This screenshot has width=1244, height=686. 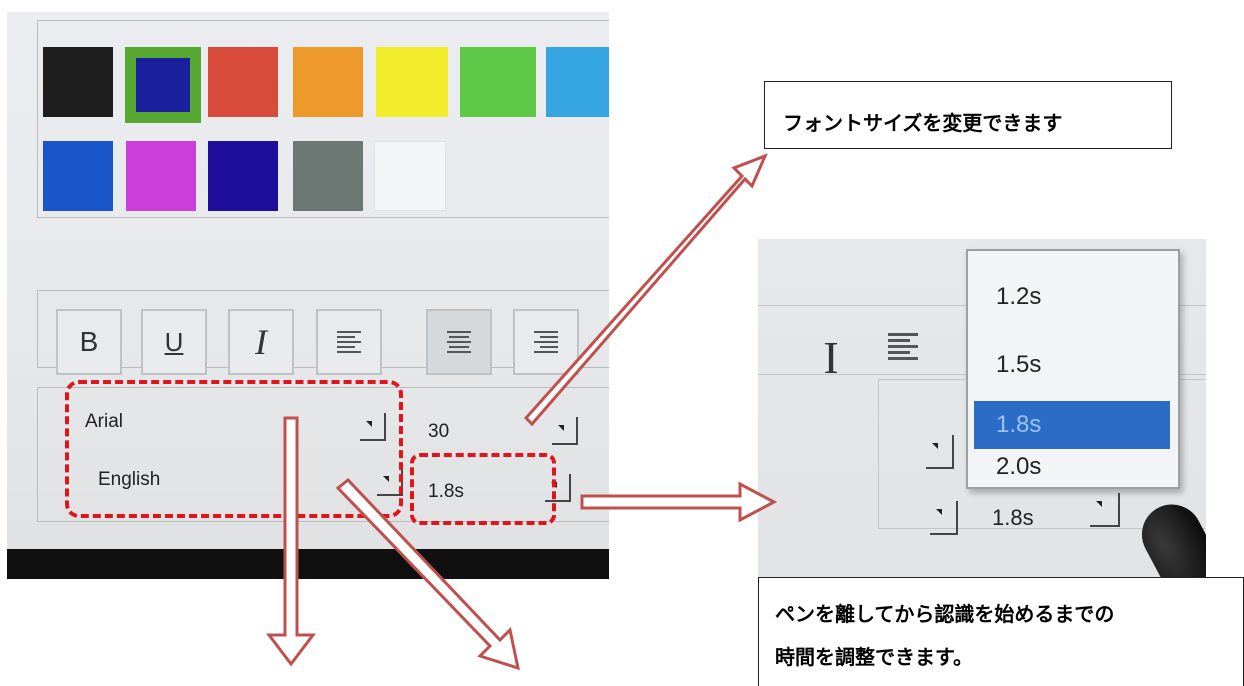 What do you see at coordinates (679, 502) in the screenshot?
I see `arrow-to-zoom-icon` at bounding box center [679, 502].